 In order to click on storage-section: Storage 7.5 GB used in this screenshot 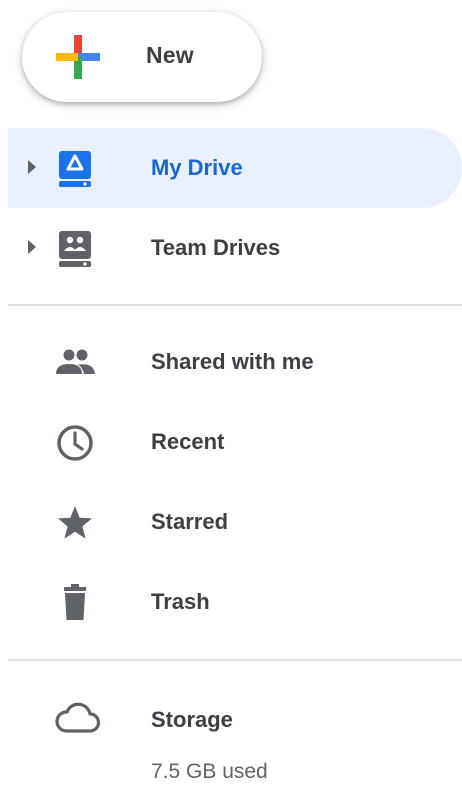, I will do `click(235, 733)`.